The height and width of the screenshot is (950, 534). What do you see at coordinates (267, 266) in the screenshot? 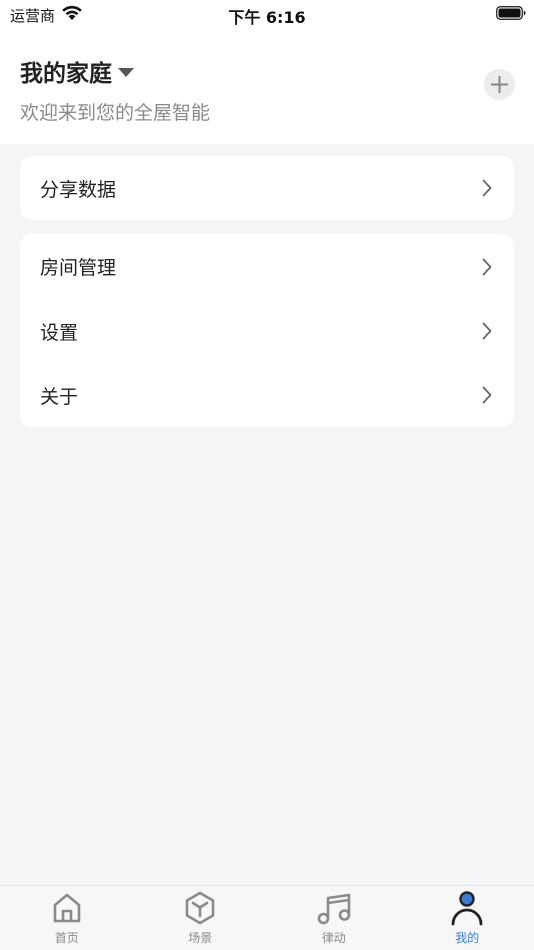
I see `menu-item-room-management: 房间管理` at bounding box center [267, 266].